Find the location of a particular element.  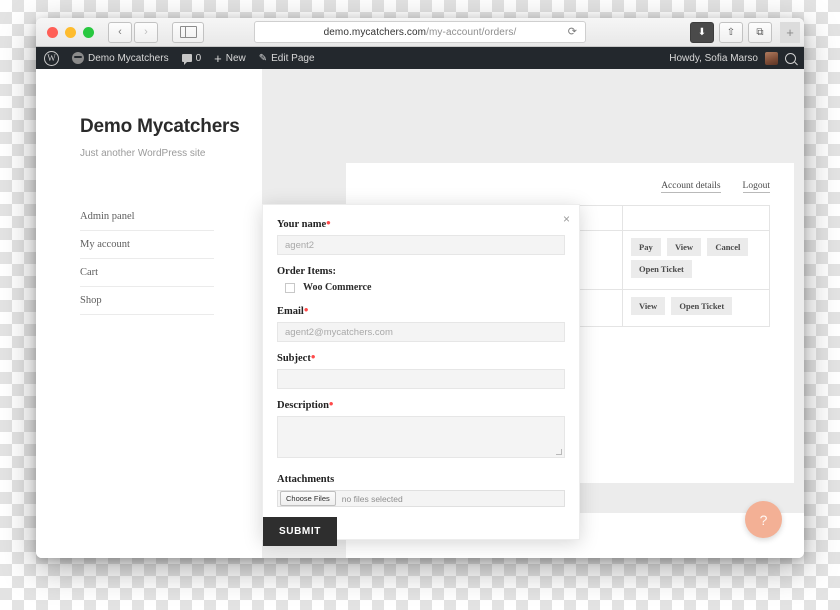

description-field-label: Description• is located at coordinates (305, 403).